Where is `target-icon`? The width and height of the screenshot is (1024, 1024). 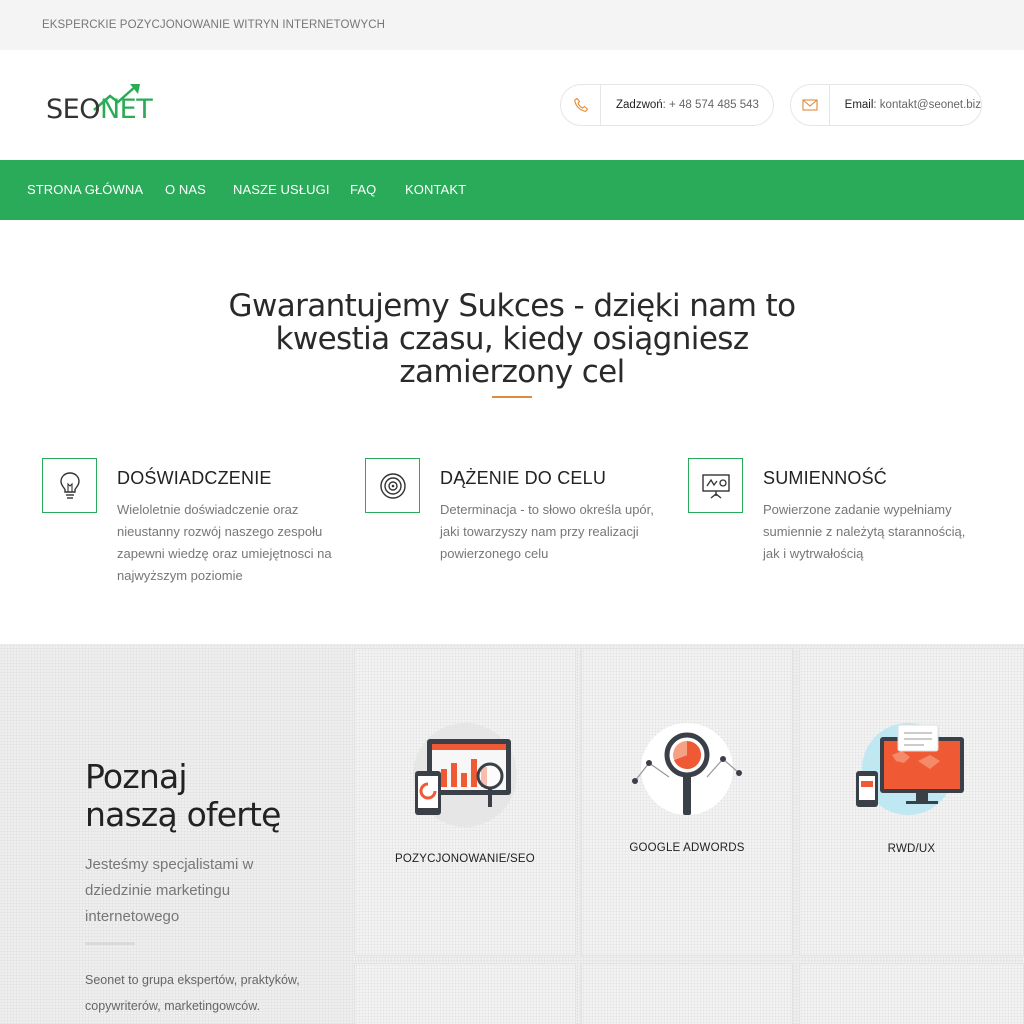
target-icon is located at coordinates (392, 485).